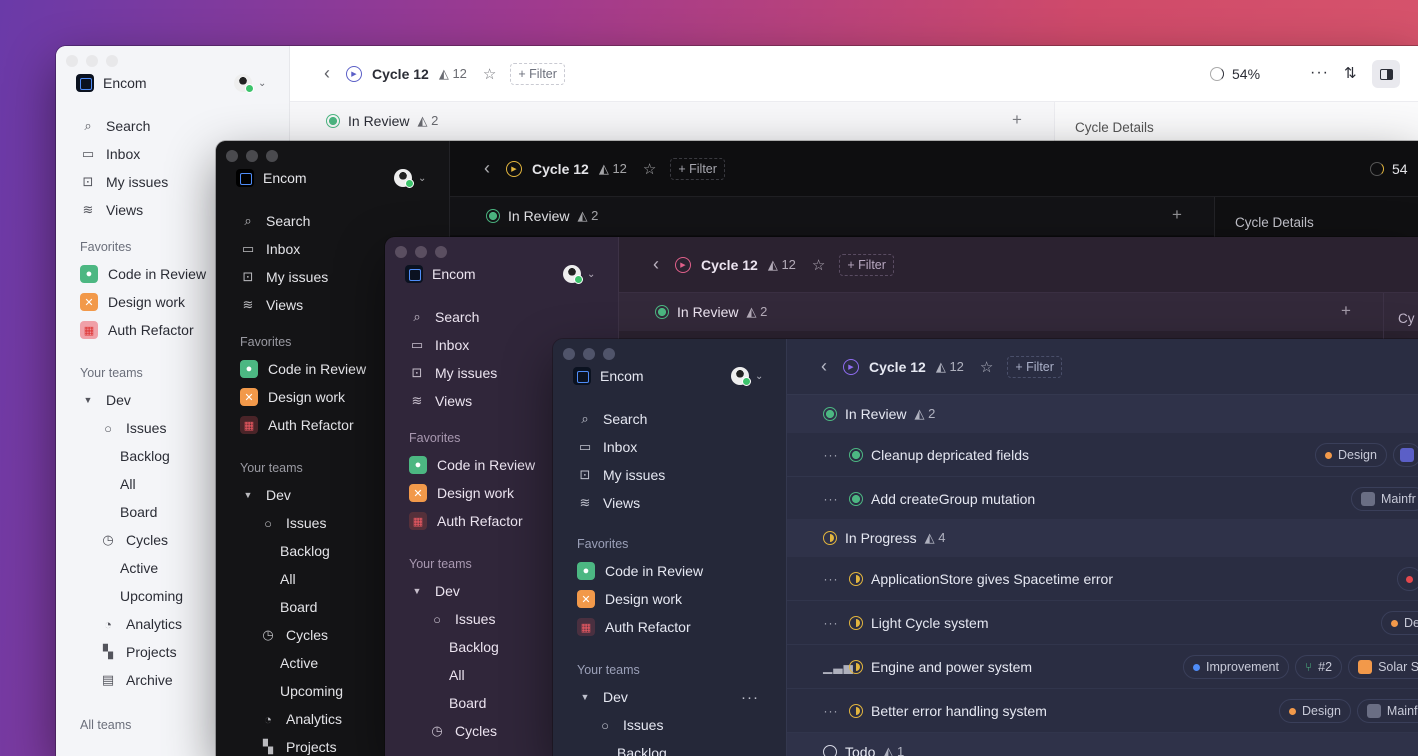 This screenshot has width=1418, height=756. Describe the element at coordinates (693, 475) in the screenshot. I see `nav-my-issues: ⊡ My issues` at that location.